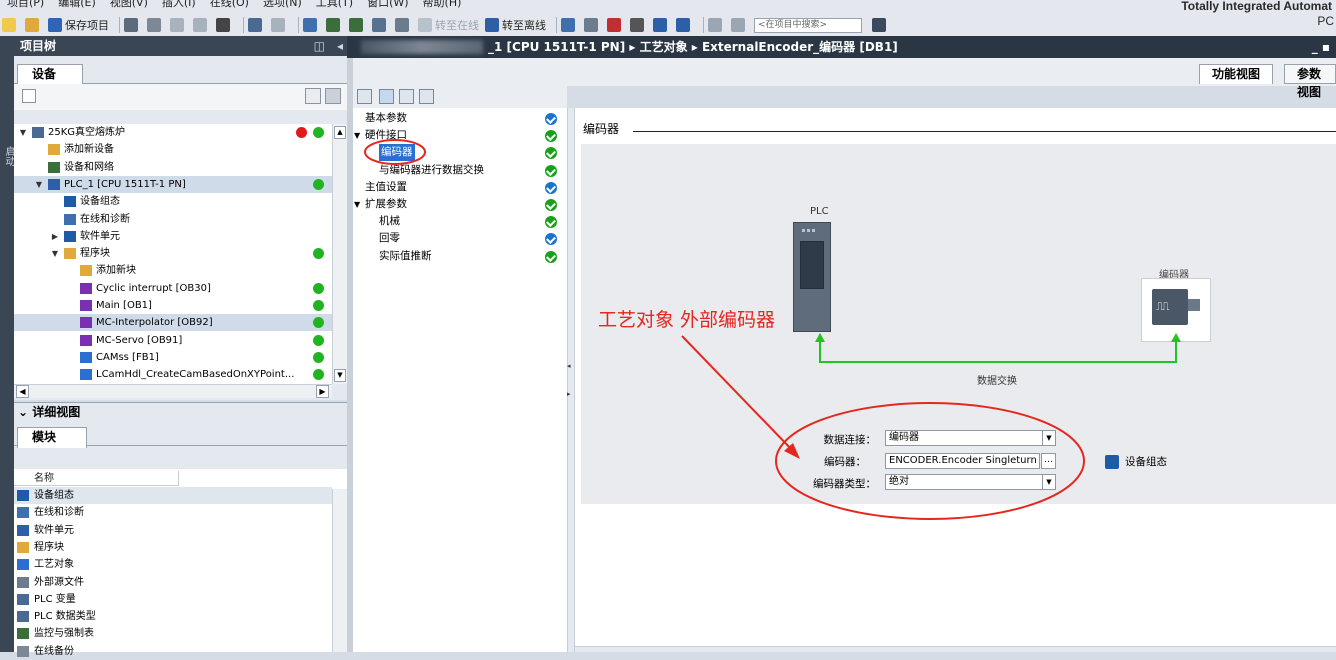 The height and width of the screenshot is (660, 1336). Describe the element at coordinates (173, 270) in the screenshot. I see `tree-item: 添加新块` at that location.